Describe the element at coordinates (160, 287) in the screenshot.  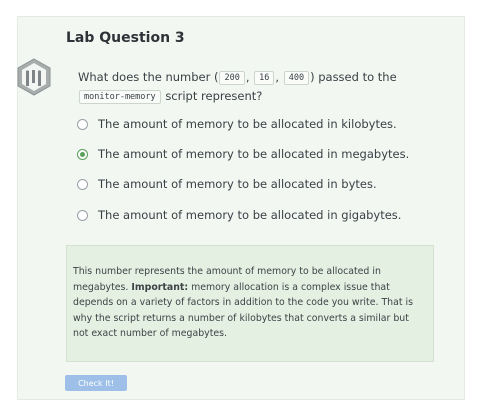
I see `feedback-important: Important:` at that location.